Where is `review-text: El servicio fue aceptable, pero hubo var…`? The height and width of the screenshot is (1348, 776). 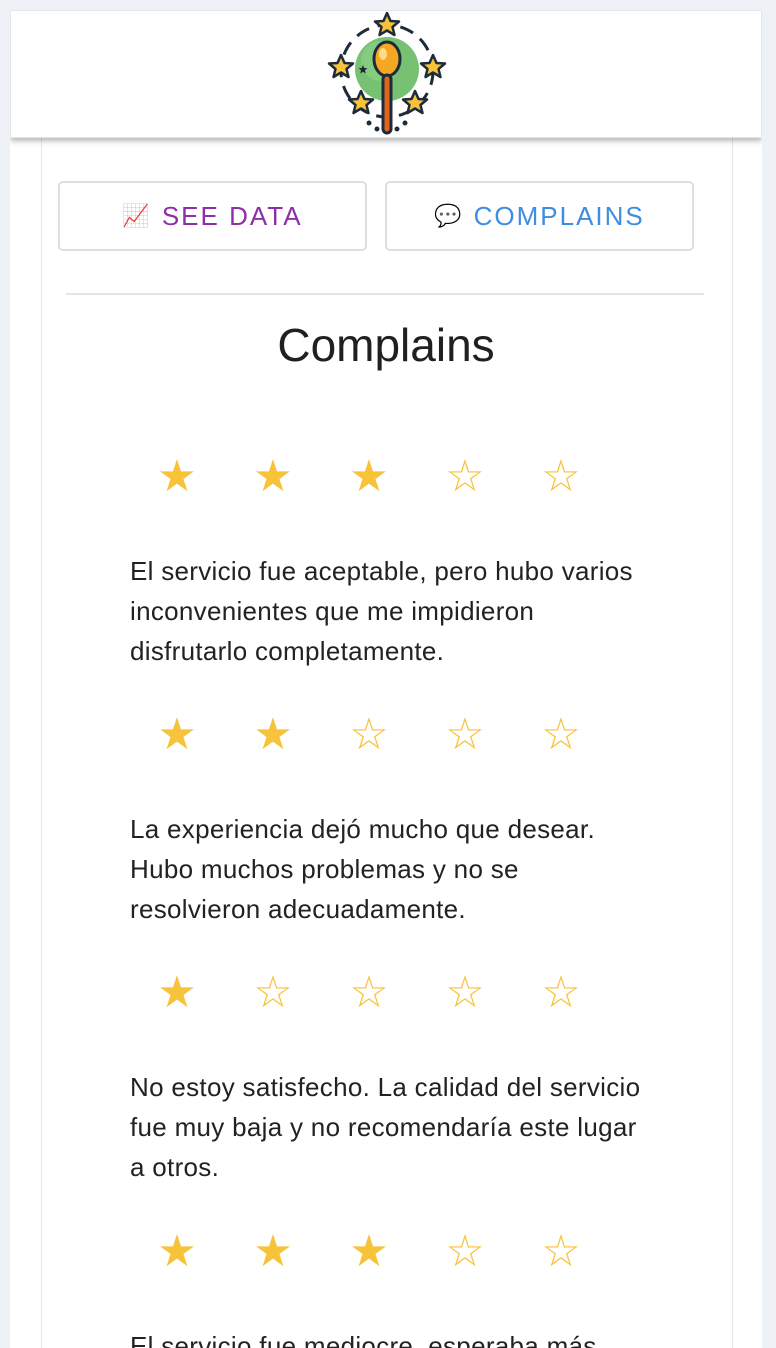
review-text: El servicio fue aceptable, pero hubo var… is located at coordinates (381, 611).